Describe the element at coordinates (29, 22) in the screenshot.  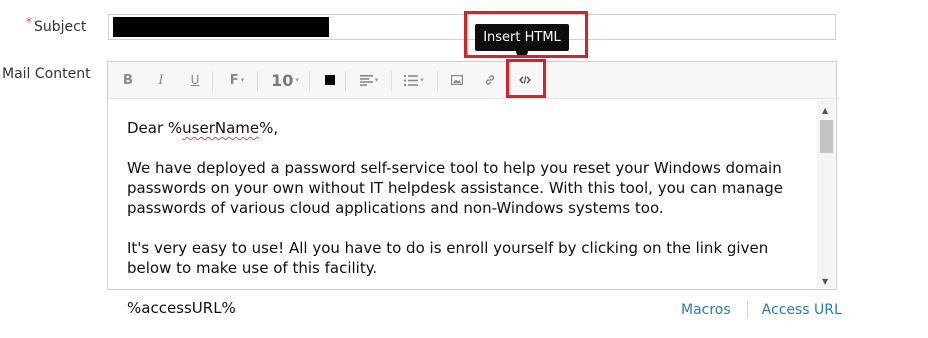
I see `required-mark: *` at that location.